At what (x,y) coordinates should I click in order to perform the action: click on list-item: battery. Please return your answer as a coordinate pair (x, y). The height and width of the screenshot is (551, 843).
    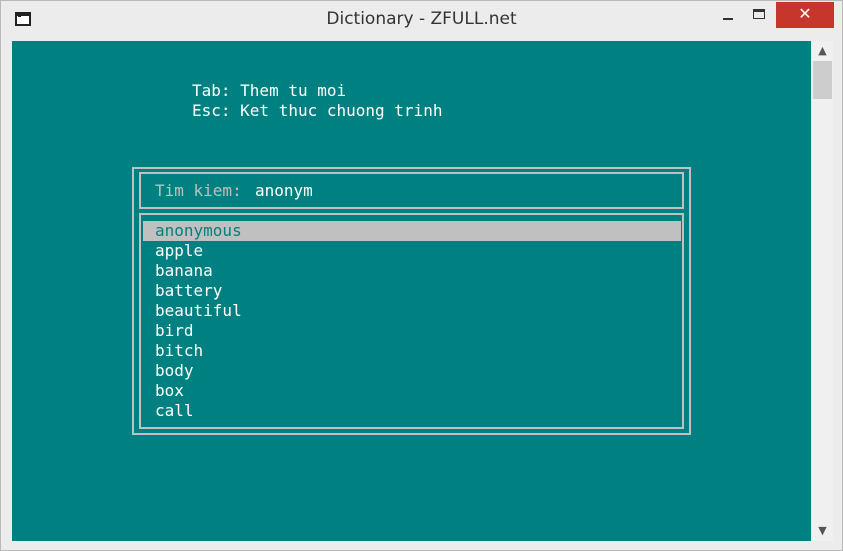
    Looking at the image, I should click on (412, 291).